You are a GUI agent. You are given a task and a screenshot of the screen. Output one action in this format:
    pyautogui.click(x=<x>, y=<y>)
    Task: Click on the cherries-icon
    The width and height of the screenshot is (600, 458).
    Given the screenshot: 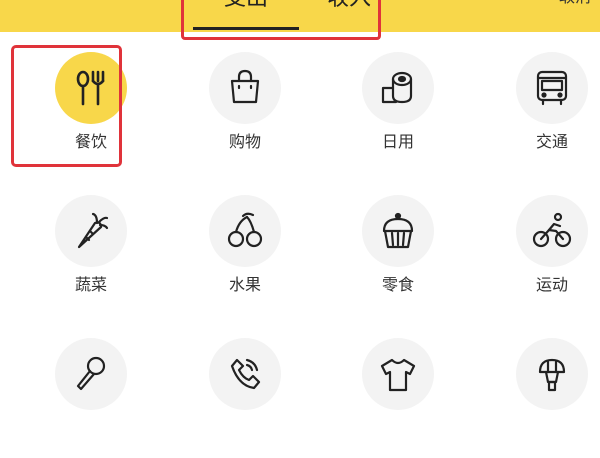 What is the action you would take?
    pyautogui.click(x=245, y=231)
    